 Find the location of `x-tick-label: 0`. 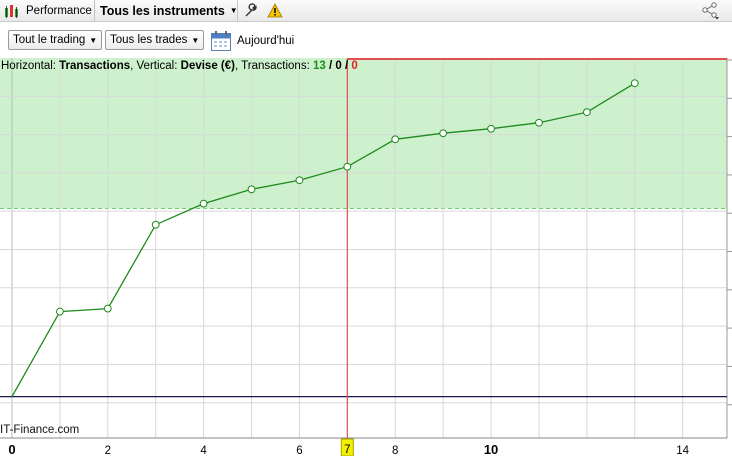

x-tick-label: 0 is located at coordinates (11, 449).